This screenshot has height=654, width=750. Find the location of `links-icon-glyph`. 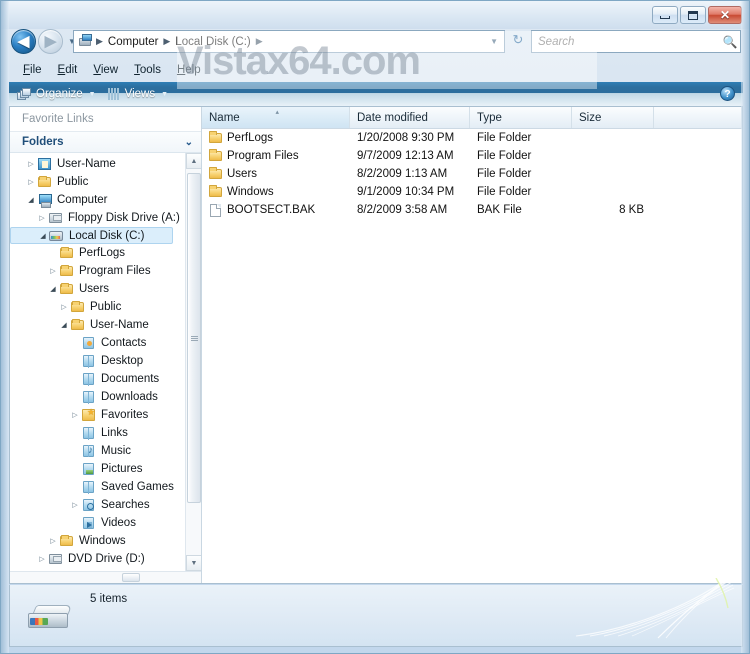

links-icon-glyph is located at coordinates (88, 433).